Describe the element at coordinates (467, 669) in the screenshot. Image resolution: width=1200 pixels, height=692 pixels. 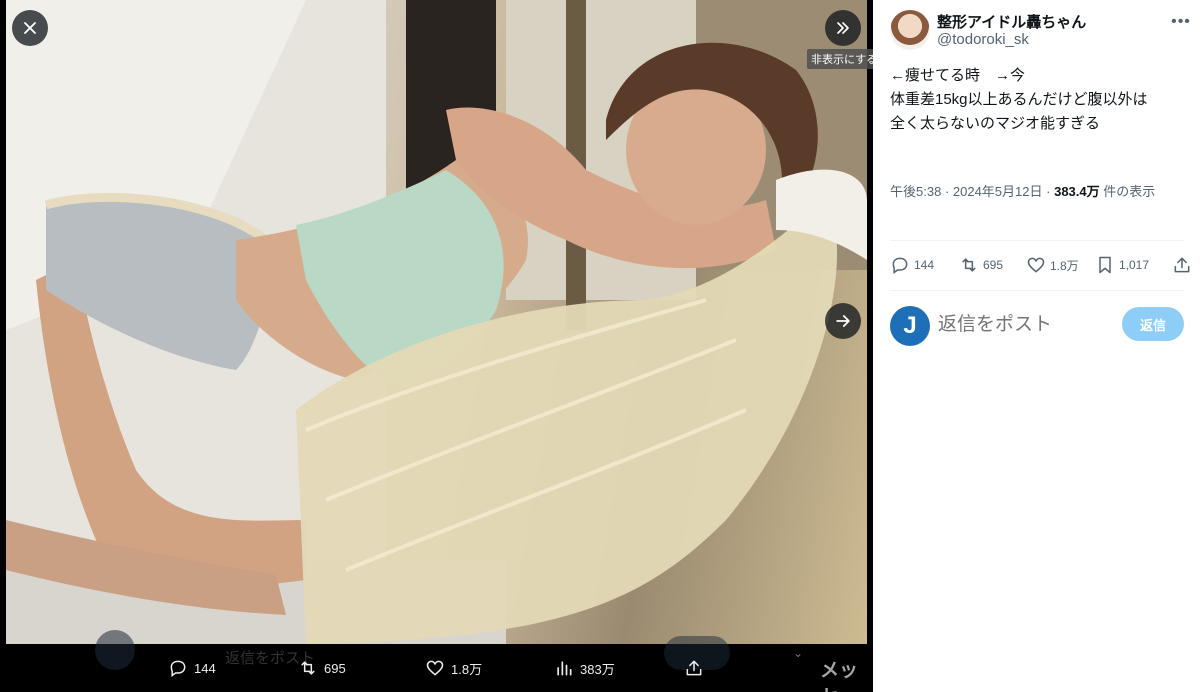
I see `media-like-count: 1.8万` at that location.